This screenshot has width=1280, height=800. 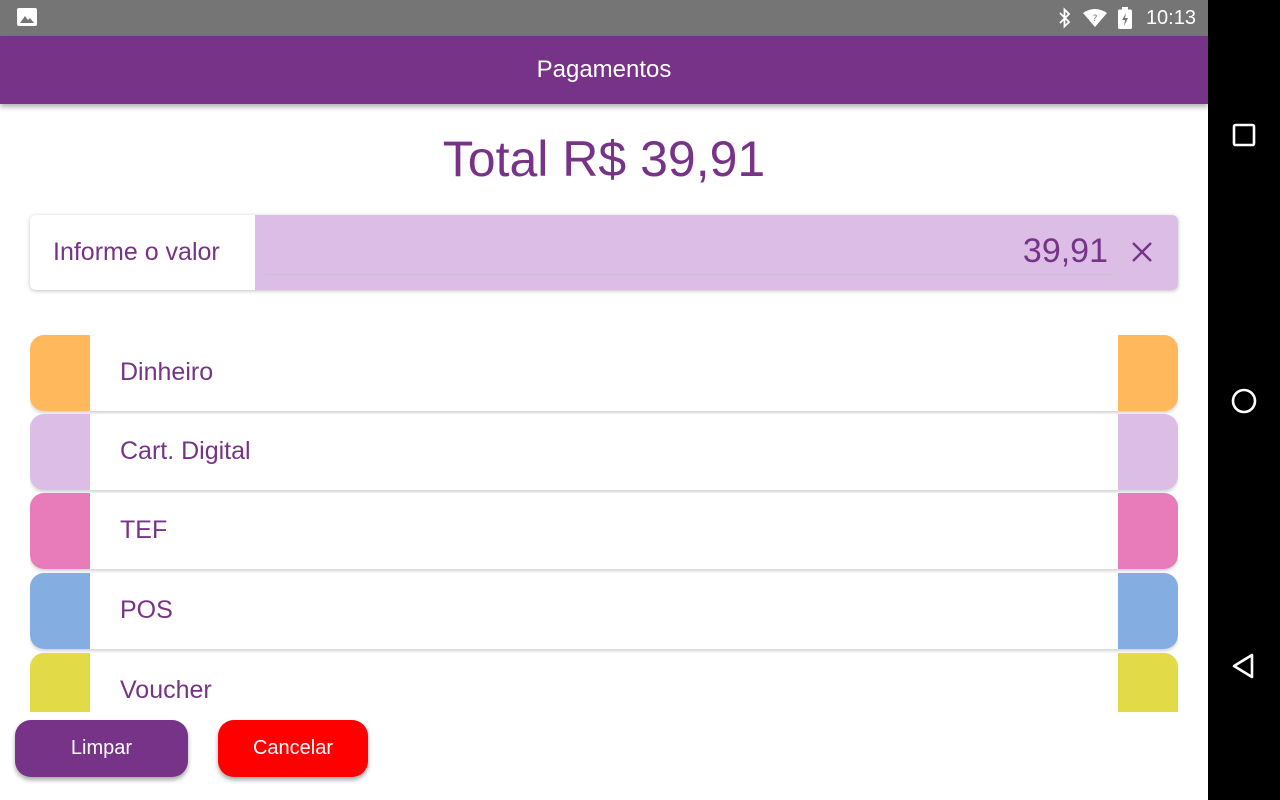 I want to click on payment-method-voucher: Voucher, so click(x=604, y=682).